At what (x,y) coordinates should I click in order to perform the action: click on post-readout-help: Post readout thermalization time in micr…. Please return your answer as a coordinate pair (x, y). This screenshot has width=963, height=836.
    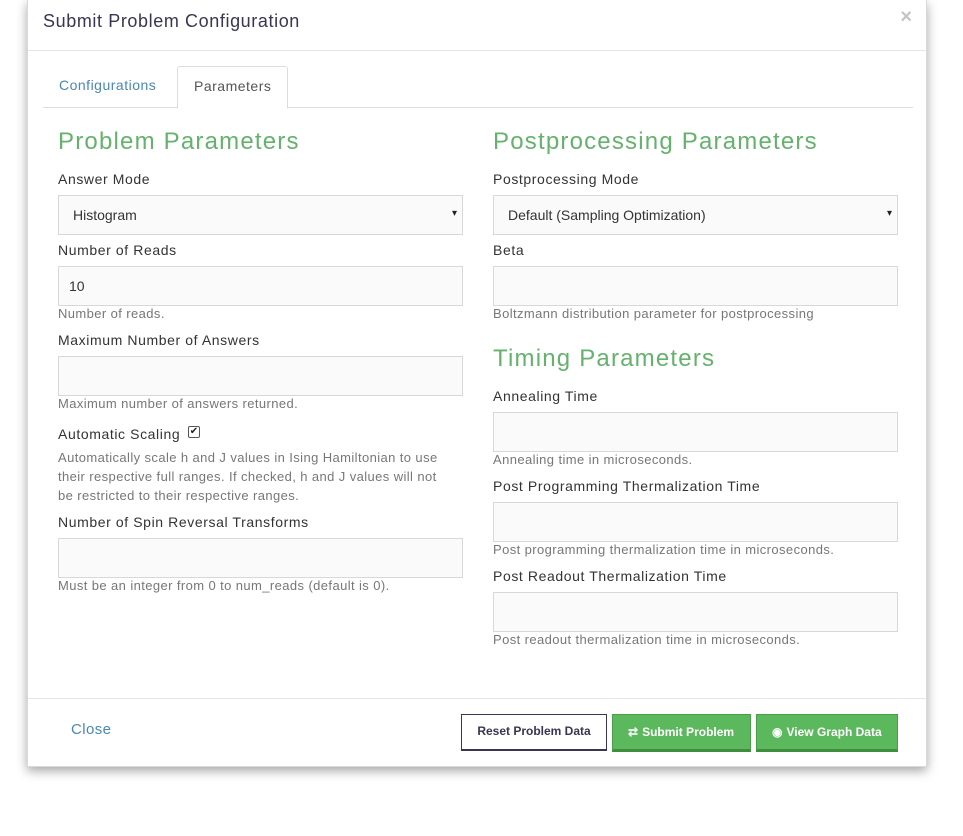
    Looking at the image, I should click on (647, 639).